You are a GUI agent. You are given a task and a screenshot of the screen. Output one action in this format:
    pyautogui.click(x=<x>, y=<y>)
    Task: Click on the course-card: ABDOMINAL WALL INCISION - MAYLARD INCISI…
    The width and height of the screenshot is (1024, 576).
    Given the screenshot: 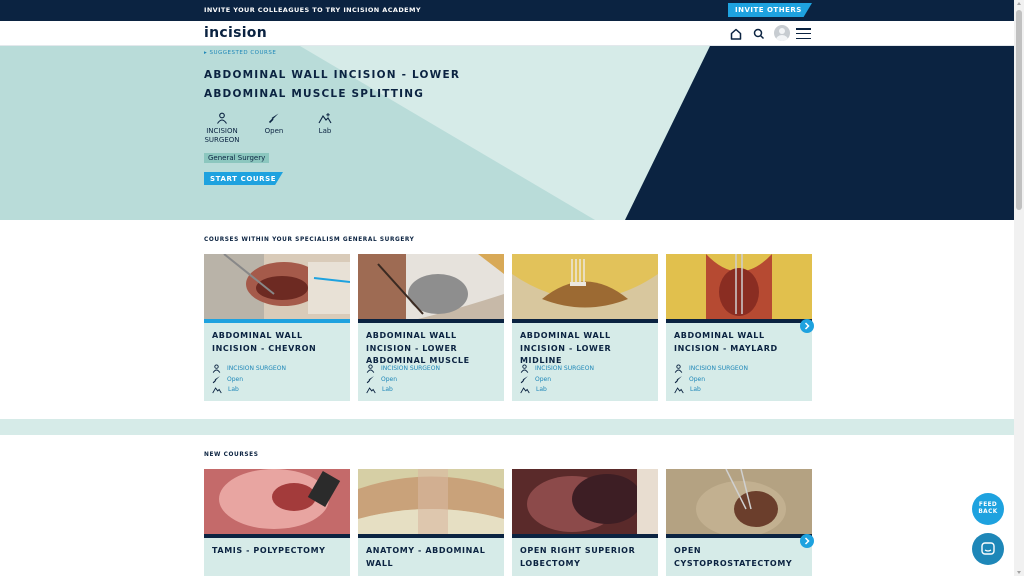 What is the action you would take?
    pyautogui.click(x=739, y=327)
    